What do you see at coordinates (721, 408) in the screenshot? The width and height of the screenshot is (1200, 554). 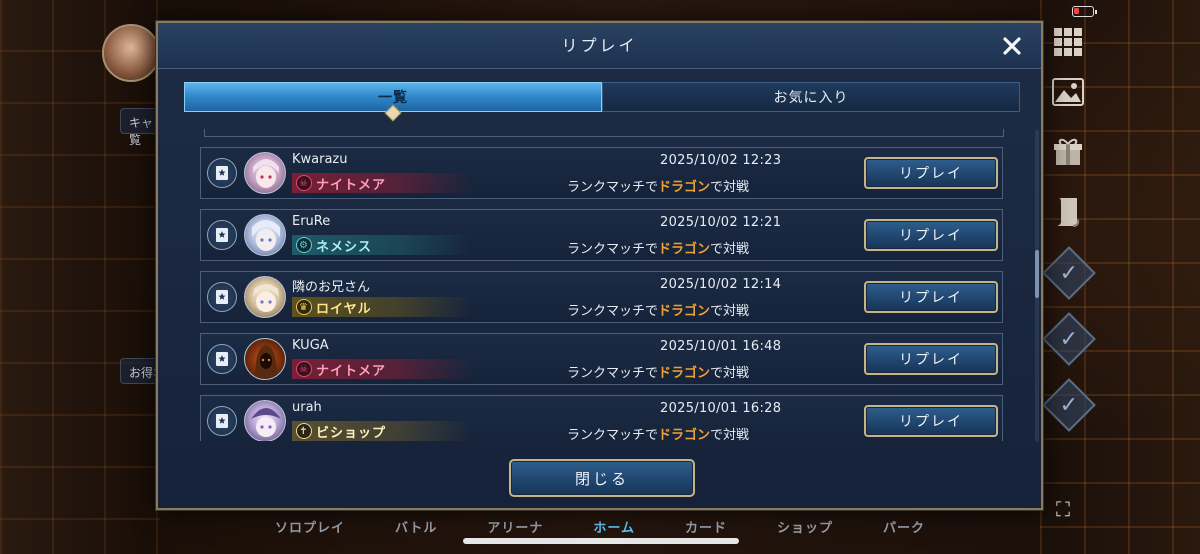 I see `match-date: 2025/10/01 16:28` at bounding box center [721, 408].